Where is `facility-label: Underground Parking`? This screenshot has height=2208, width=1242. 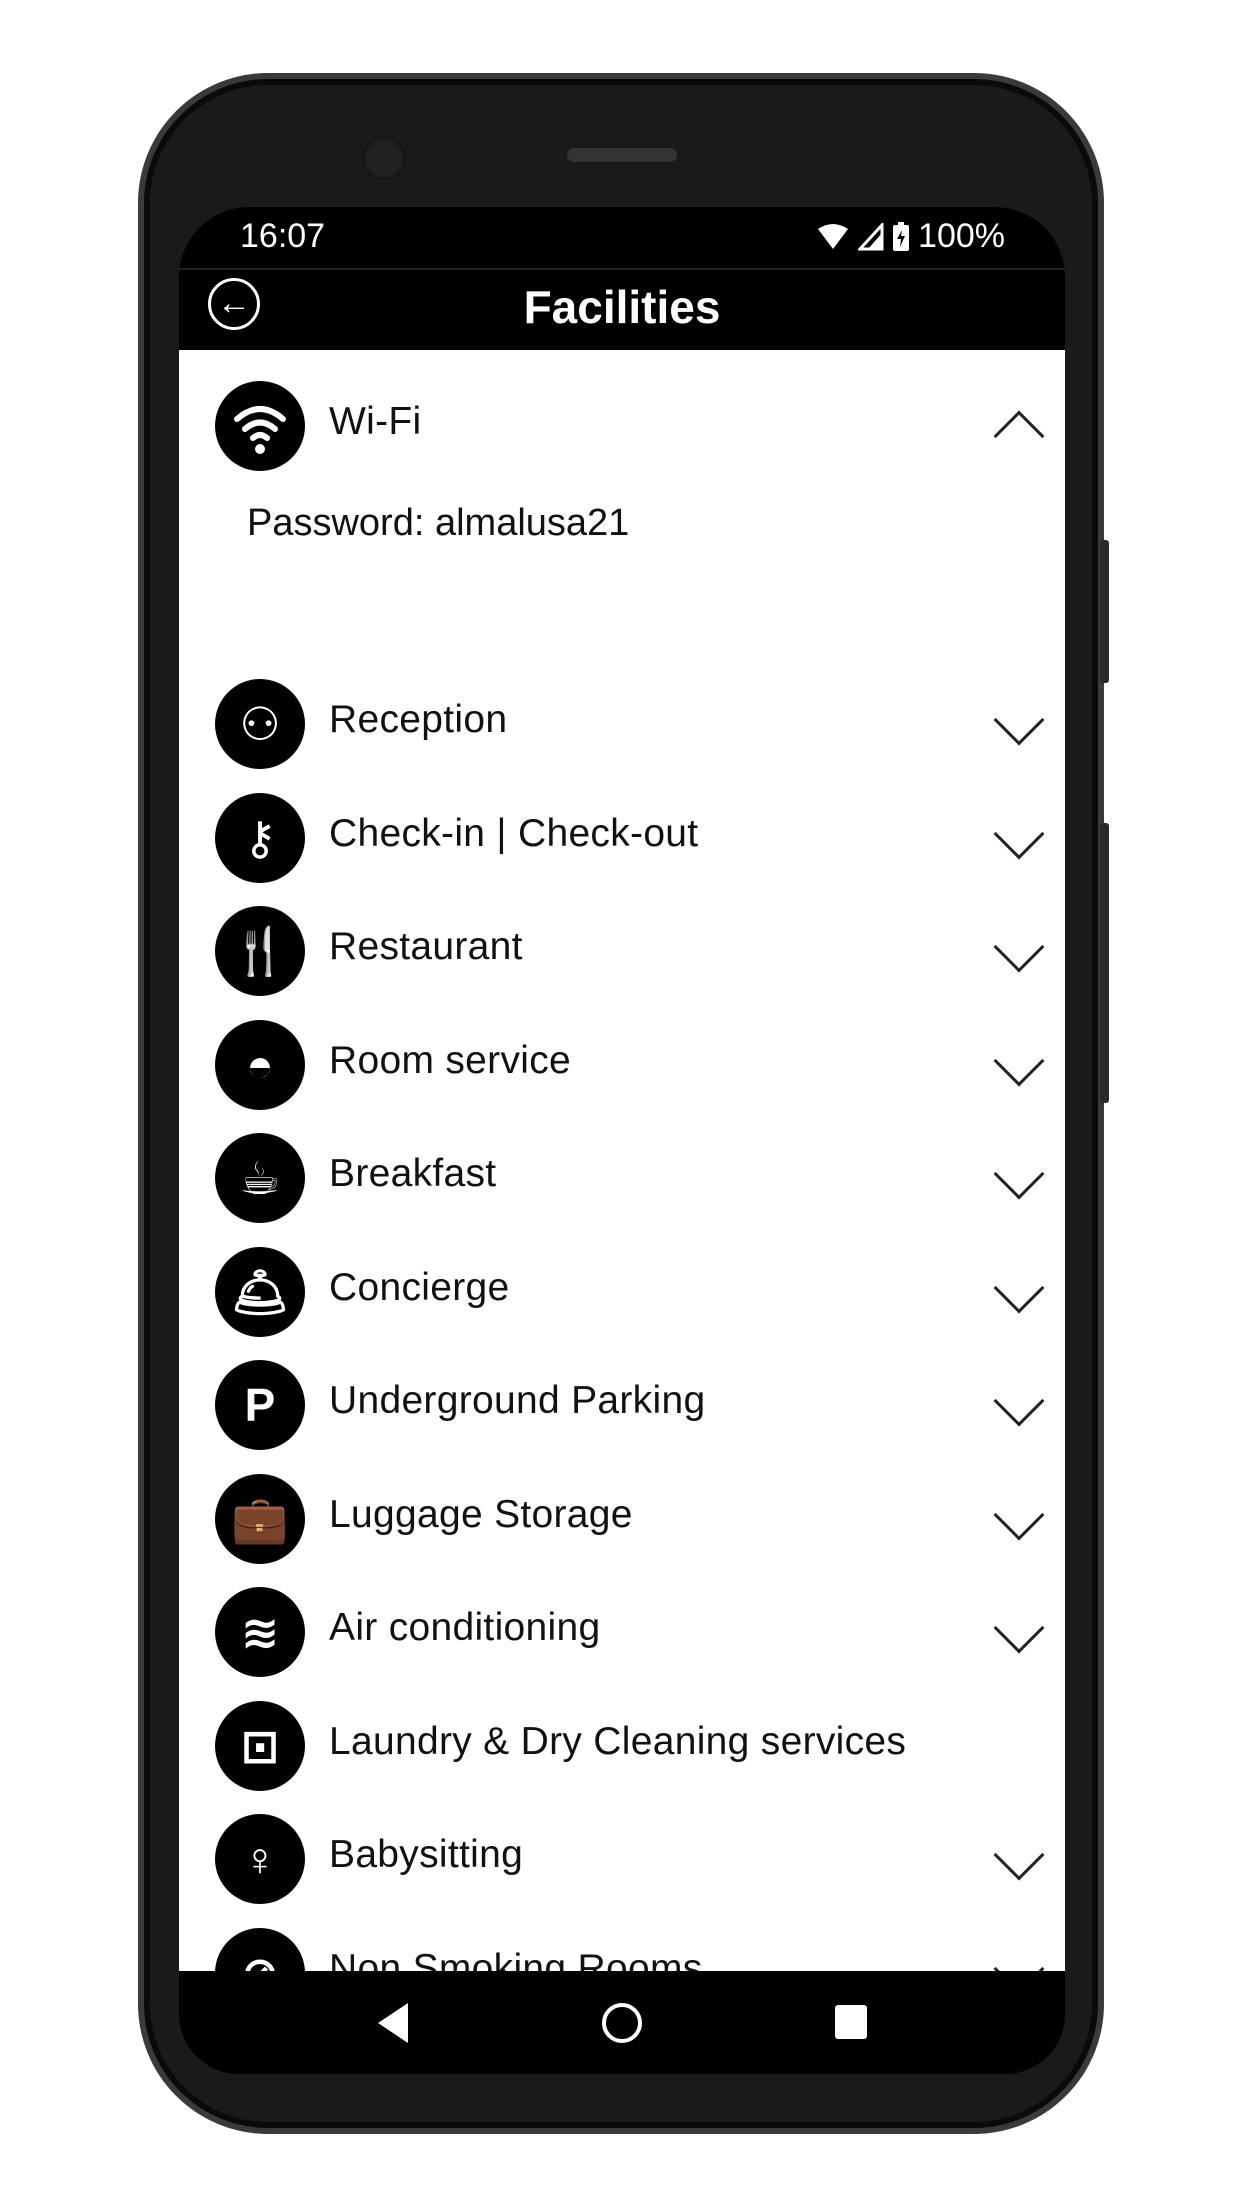 facility-label: Underground Parking is located at coordinates (517, 1400).